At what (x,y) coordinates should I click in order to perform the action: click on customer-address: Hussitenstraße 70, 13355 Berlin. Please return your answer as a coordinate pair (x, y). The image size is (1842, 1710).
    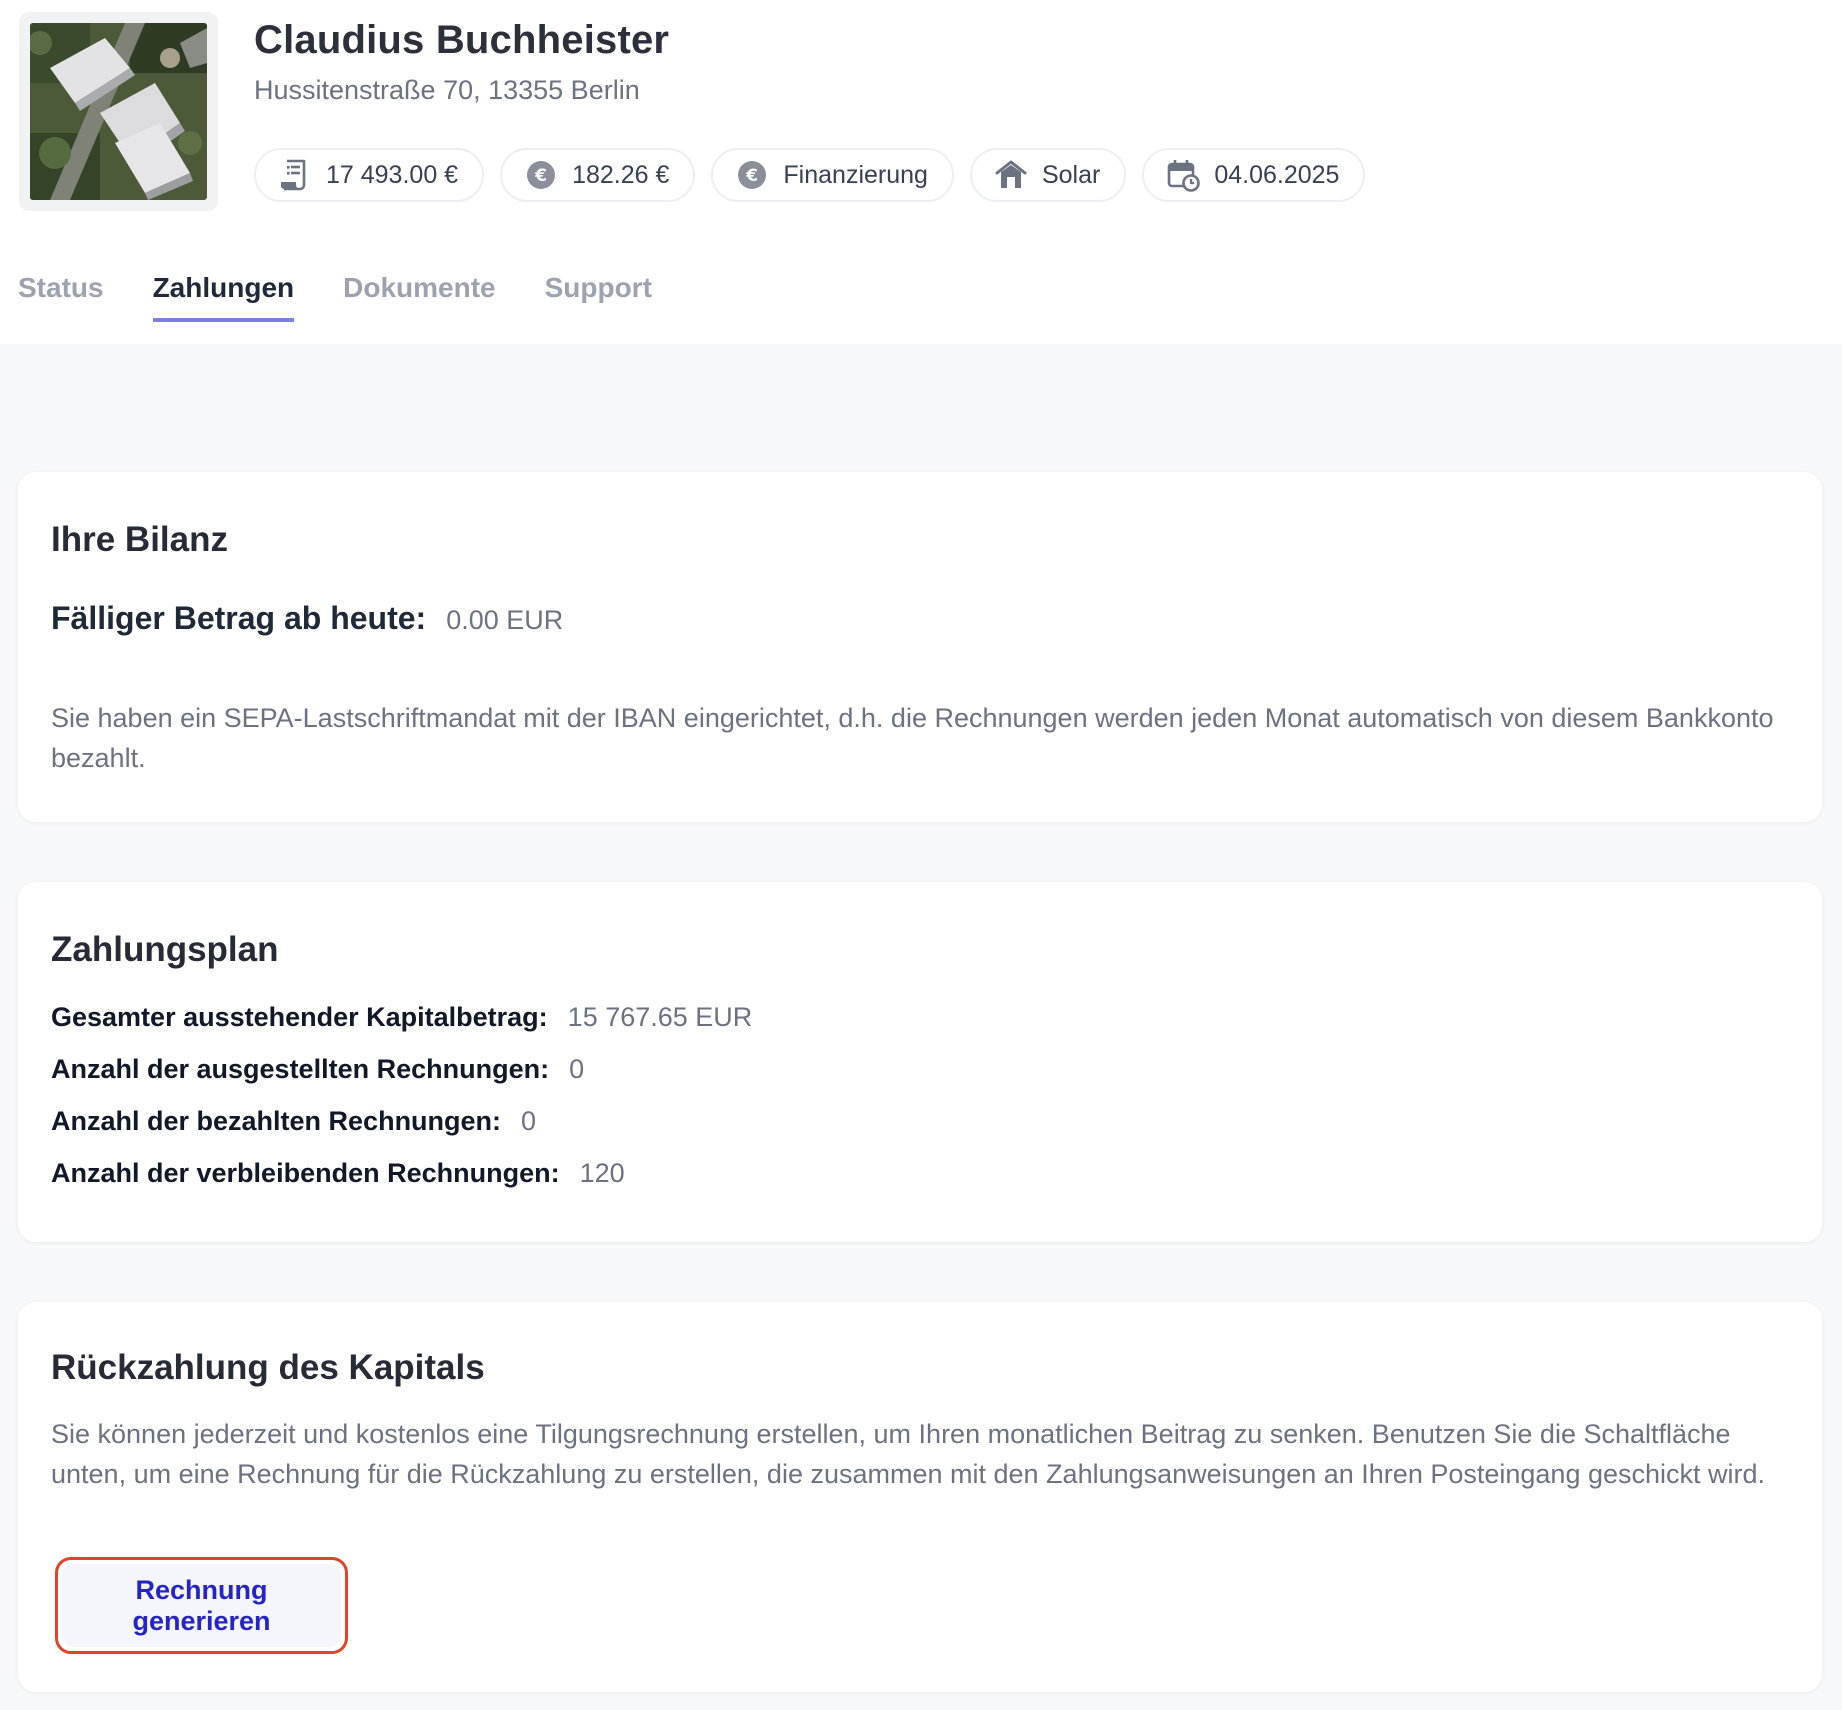
    Looking at the image, I should click on (447, 90).